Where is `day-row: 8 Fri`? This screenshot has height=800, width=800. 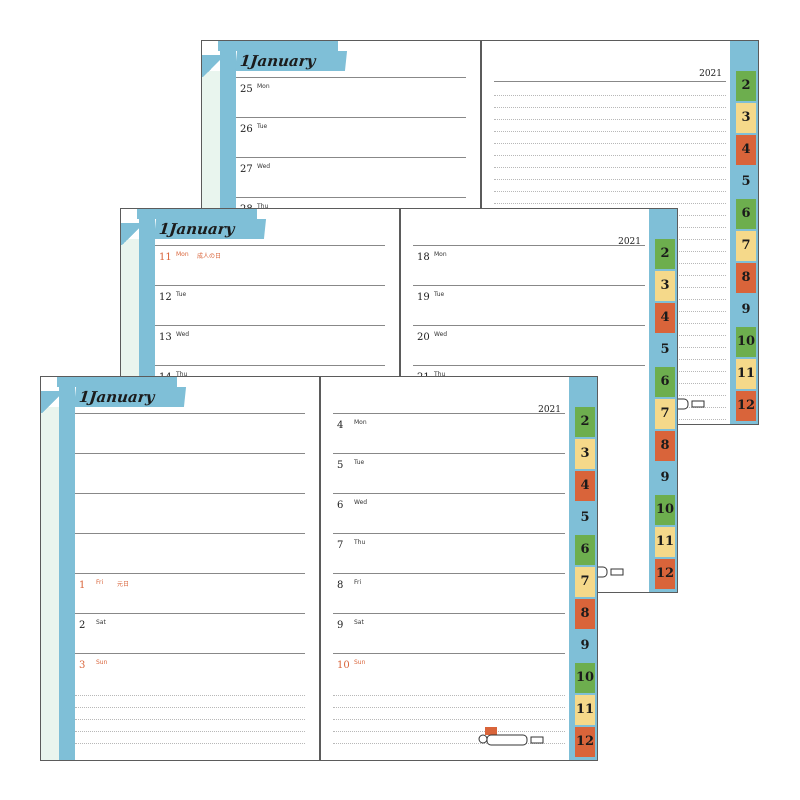 day-row: 8 Fri is located at coordinates (449, 593).